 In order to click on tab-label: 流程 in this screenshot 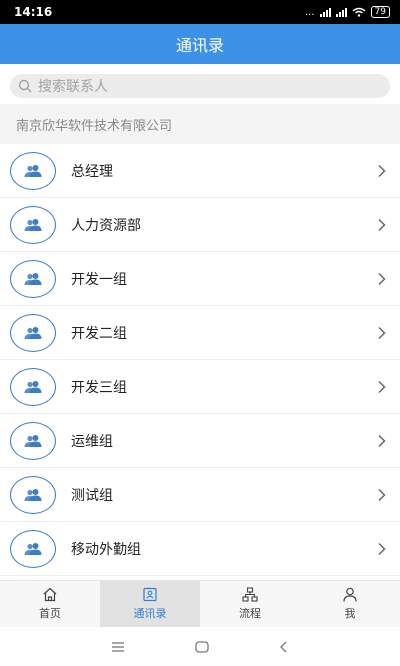, I will do `click(250, 613)`.